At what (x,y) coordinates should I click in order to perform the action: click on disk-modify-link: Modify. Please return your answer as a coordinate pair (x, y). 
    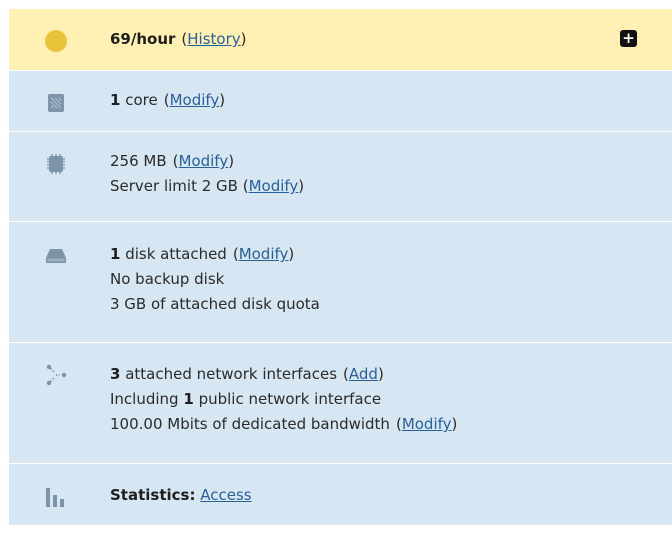
    Looking at the image, I should click on (264, 254).